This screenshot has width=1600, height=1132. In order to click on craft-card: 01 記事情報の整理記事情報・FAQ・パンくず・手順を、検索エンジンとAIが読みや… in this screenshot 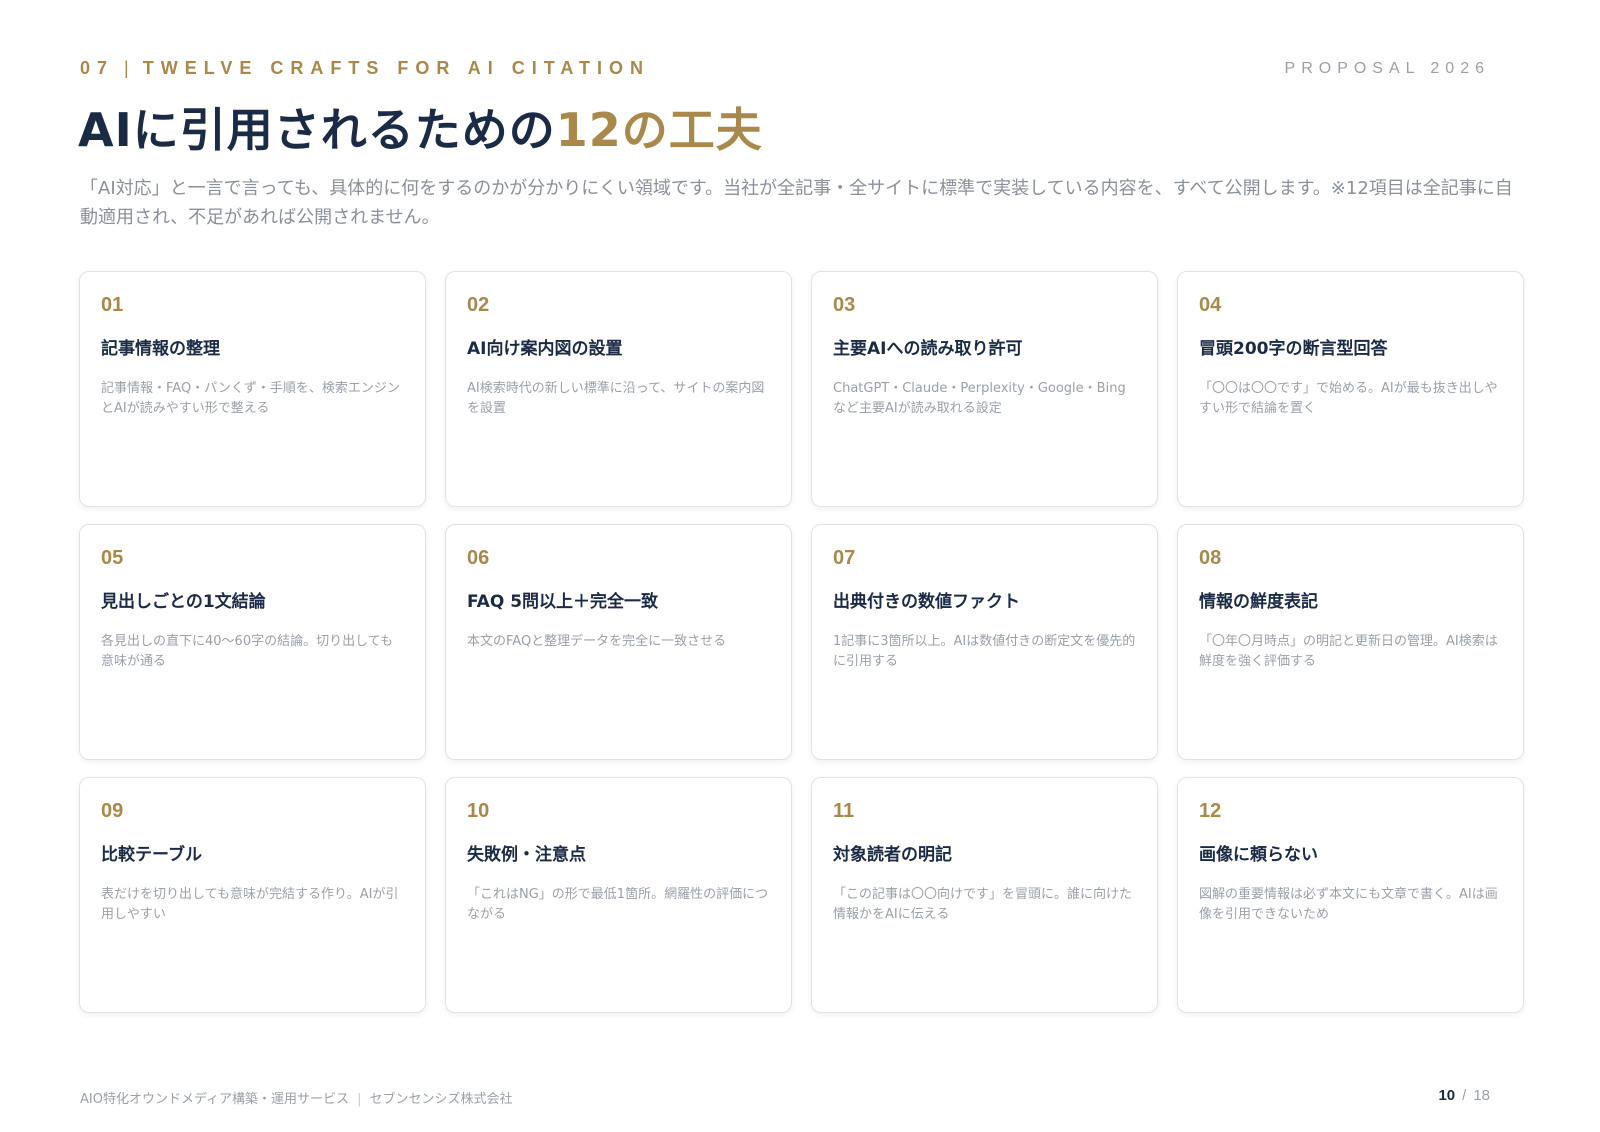, I will do `click(252, 389)`.